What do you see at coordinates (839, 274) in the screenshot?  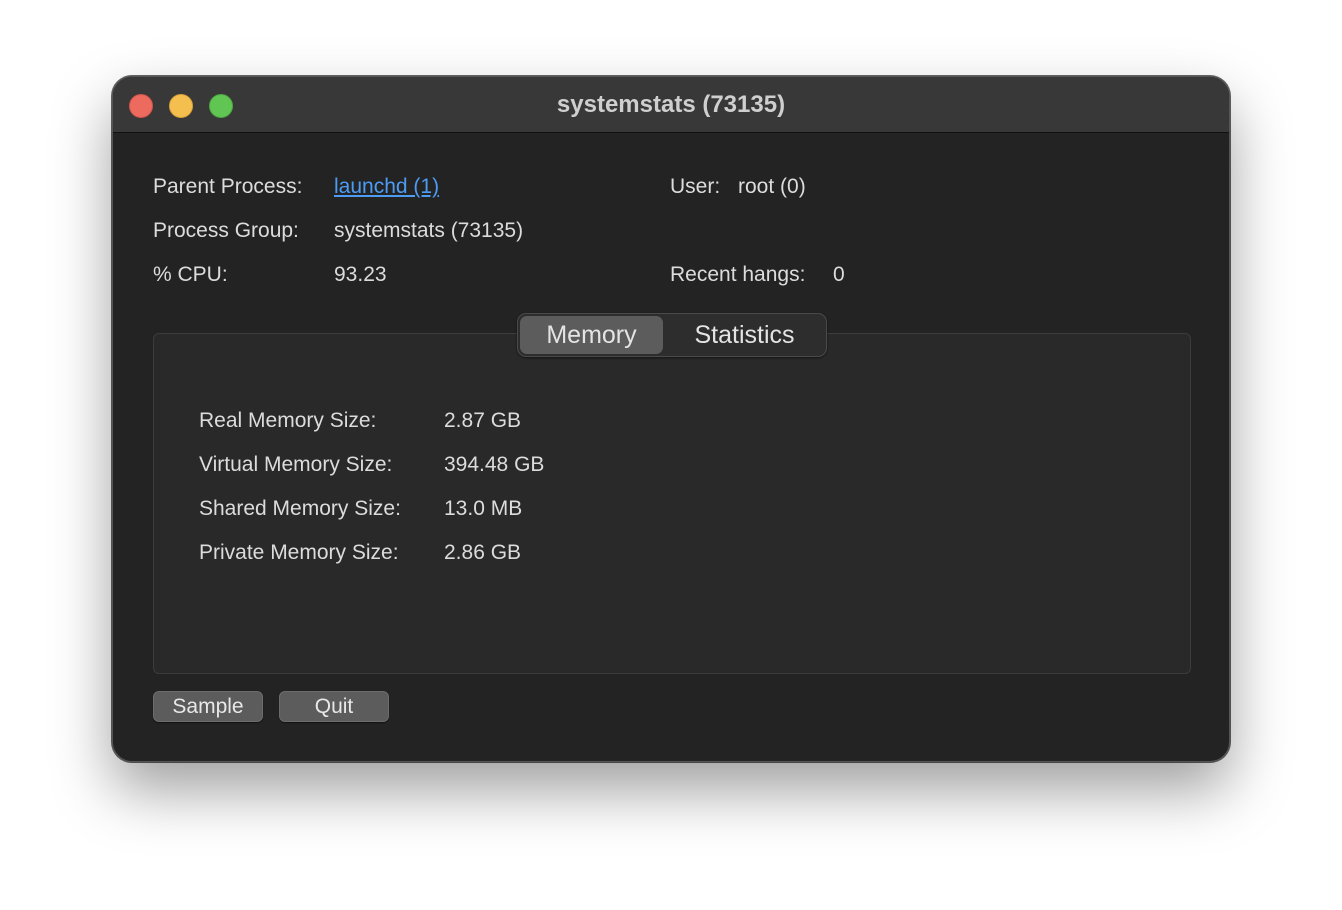 I see `recent-hangs-value: 0` at bounding box center [839, 274].